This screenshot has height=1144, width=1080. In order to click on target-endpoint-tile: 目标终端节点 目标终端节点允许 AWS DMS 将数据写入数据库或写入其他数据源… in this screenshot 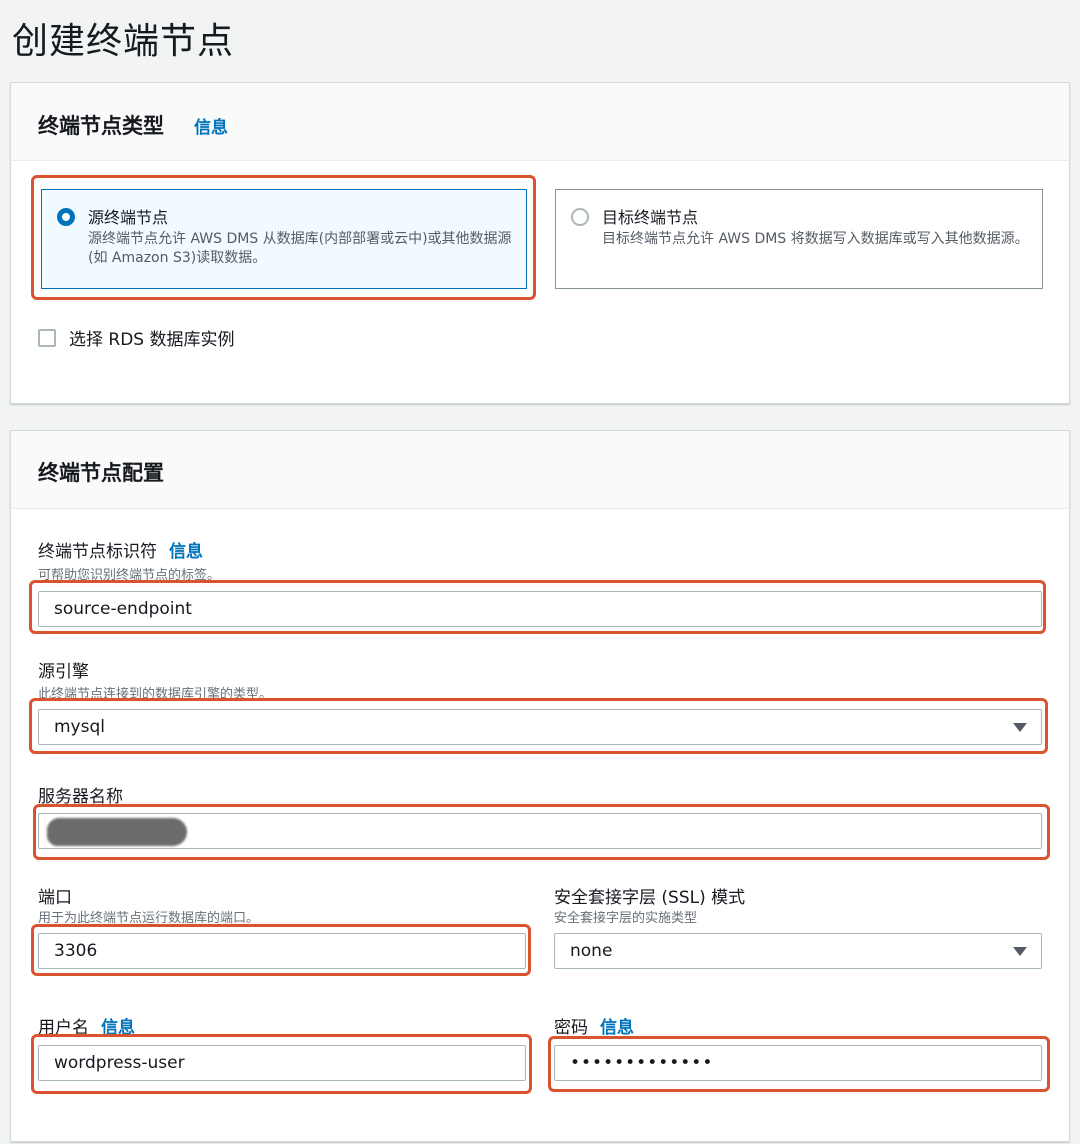, I will do `click(799, 239)`.